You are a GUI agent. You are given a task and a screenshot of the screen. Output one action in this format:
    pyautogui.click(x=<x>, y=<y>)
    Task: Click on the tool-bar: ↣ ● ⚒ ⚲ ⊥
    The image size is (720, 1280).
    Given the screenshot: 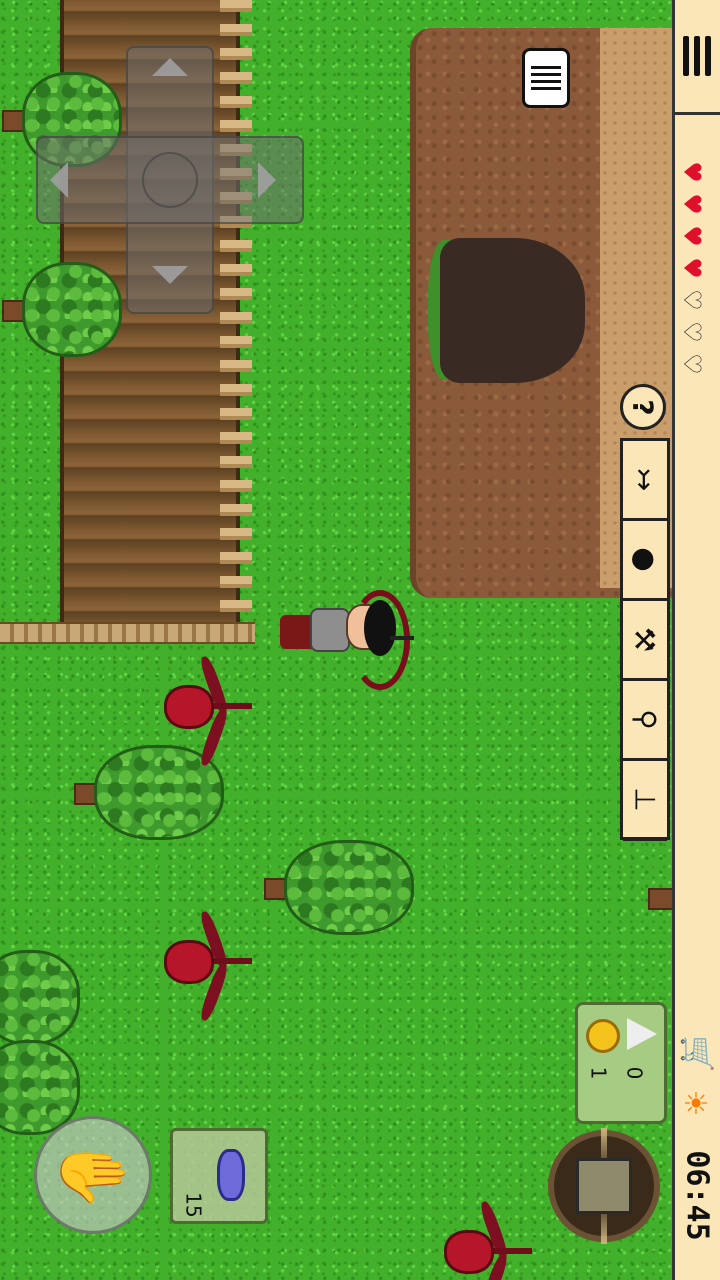 What is the action you would take?
    pyautogui.click(x=645, y=639)
    